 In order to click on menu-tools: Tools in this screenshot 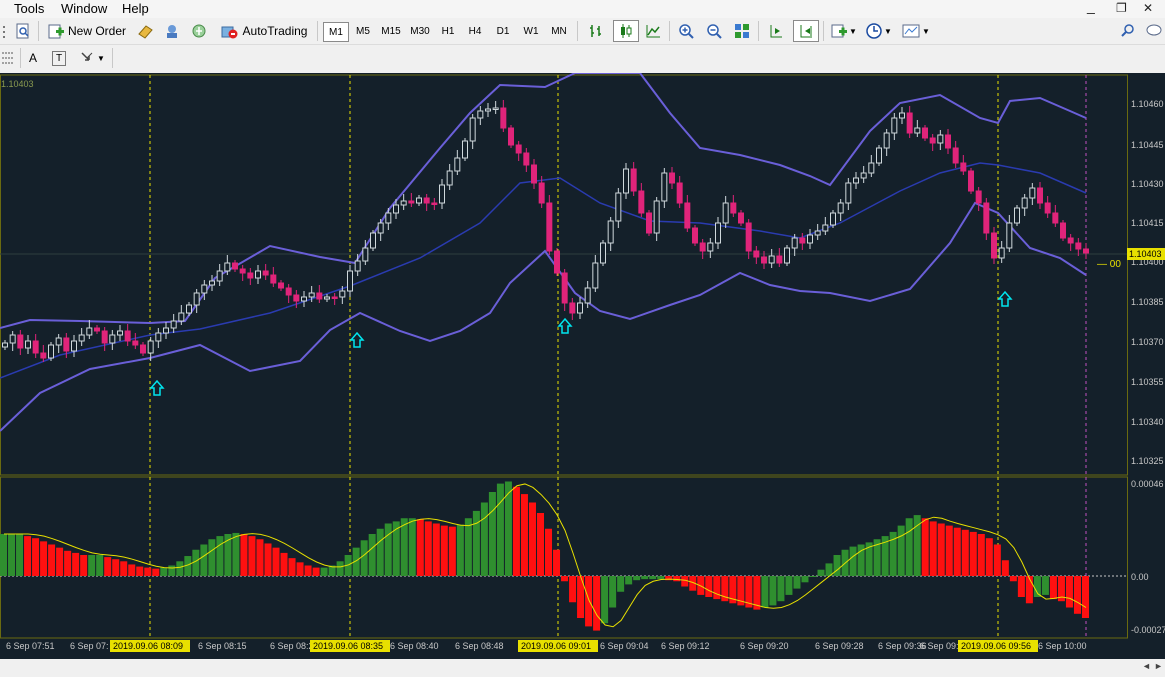, I will do `click(29, 8)`.